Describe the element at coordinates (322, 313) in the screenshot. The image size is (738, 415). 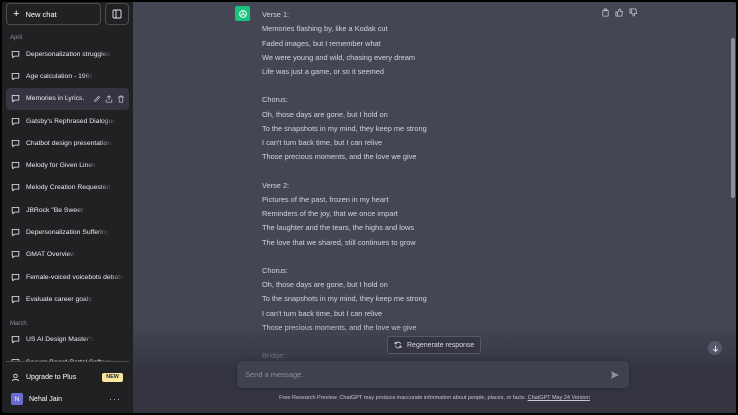
I see `lyric-line: I can't turn back time, but I can relive` at that location.